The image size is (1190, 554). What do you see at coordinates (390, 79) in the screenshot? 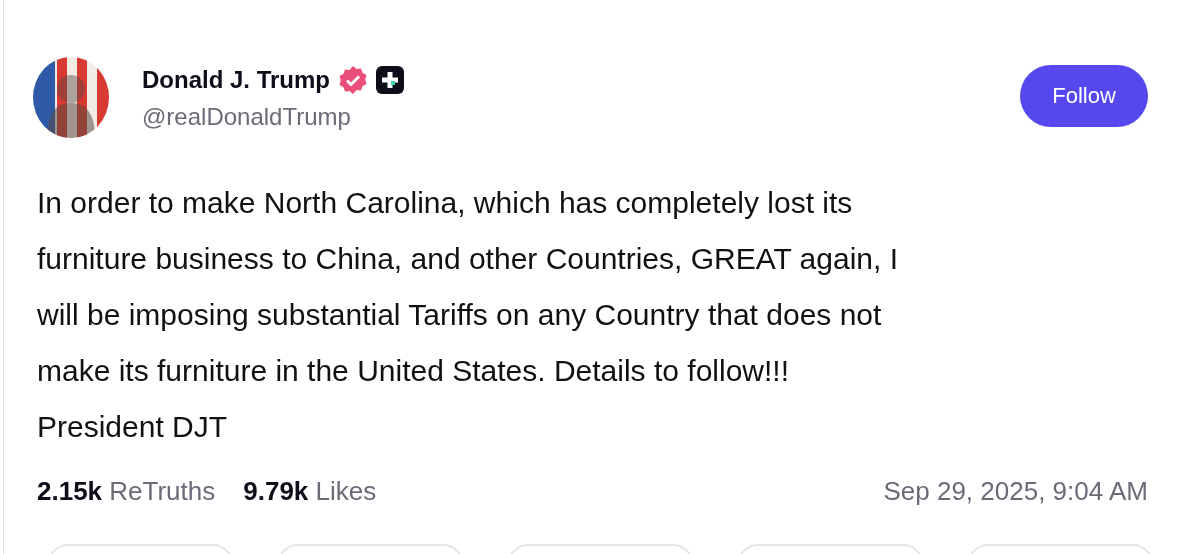
I see `plus-icon` at bounding box center [390, 79].